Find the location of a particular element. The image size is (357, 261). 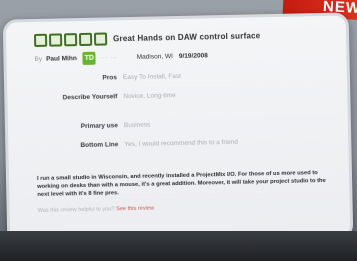

desk-surface is located at coordinates (178, 246).